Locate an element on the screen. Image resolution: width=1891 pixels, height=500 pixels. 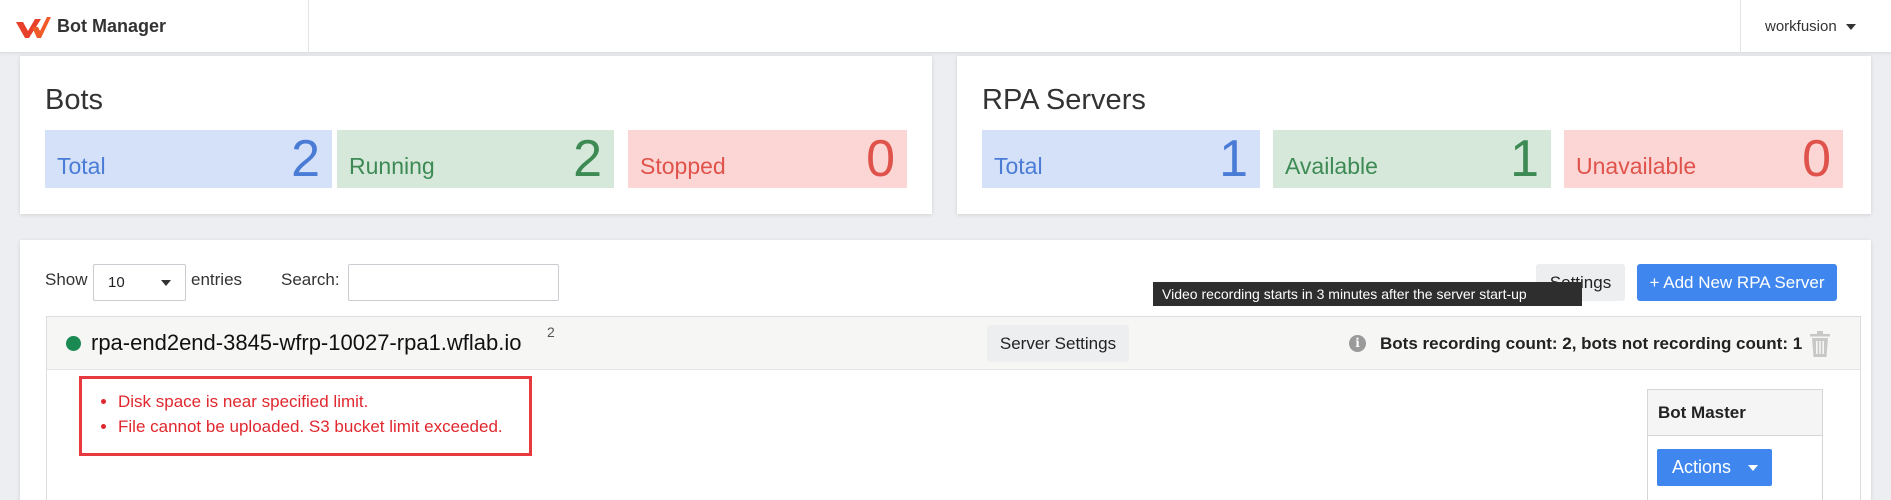
brand: Bot Manager is located at coordinates (162, 26).